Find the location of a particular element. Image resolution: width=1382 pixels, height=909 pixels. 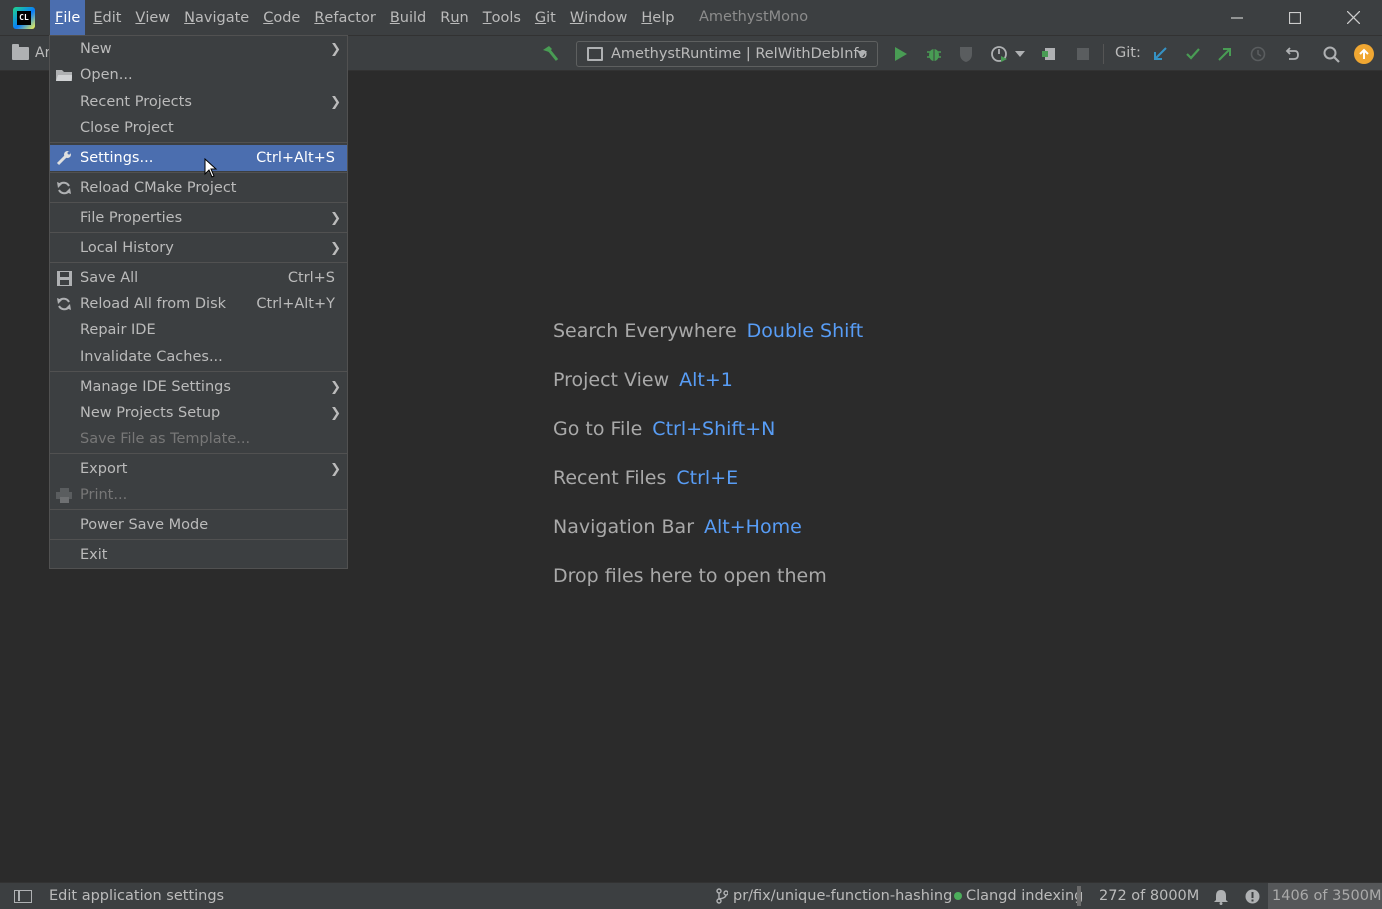

menu-item-new-projects-setup: New Projects Setup ❯ is located at coordinates (198, 413).